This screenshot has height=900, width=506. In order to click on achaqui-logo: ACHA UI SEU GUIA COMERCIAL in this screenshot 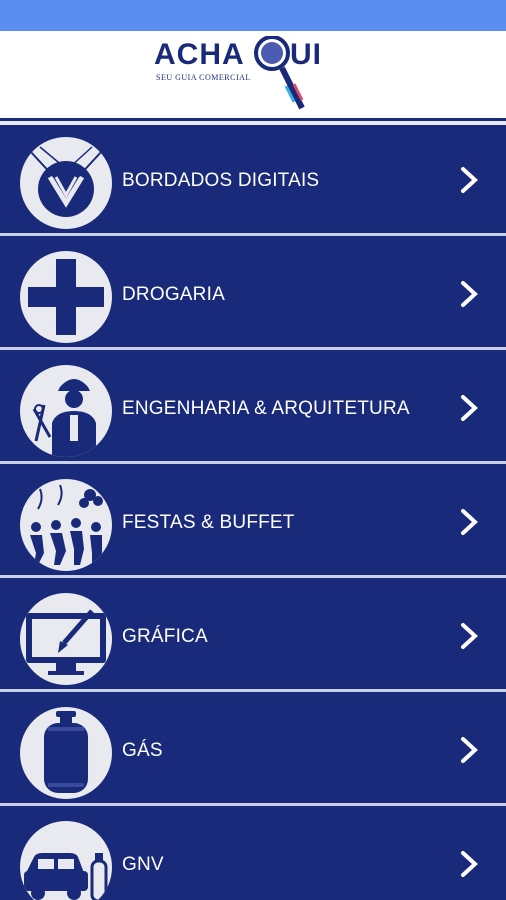, I will do `click(238, 73)`.